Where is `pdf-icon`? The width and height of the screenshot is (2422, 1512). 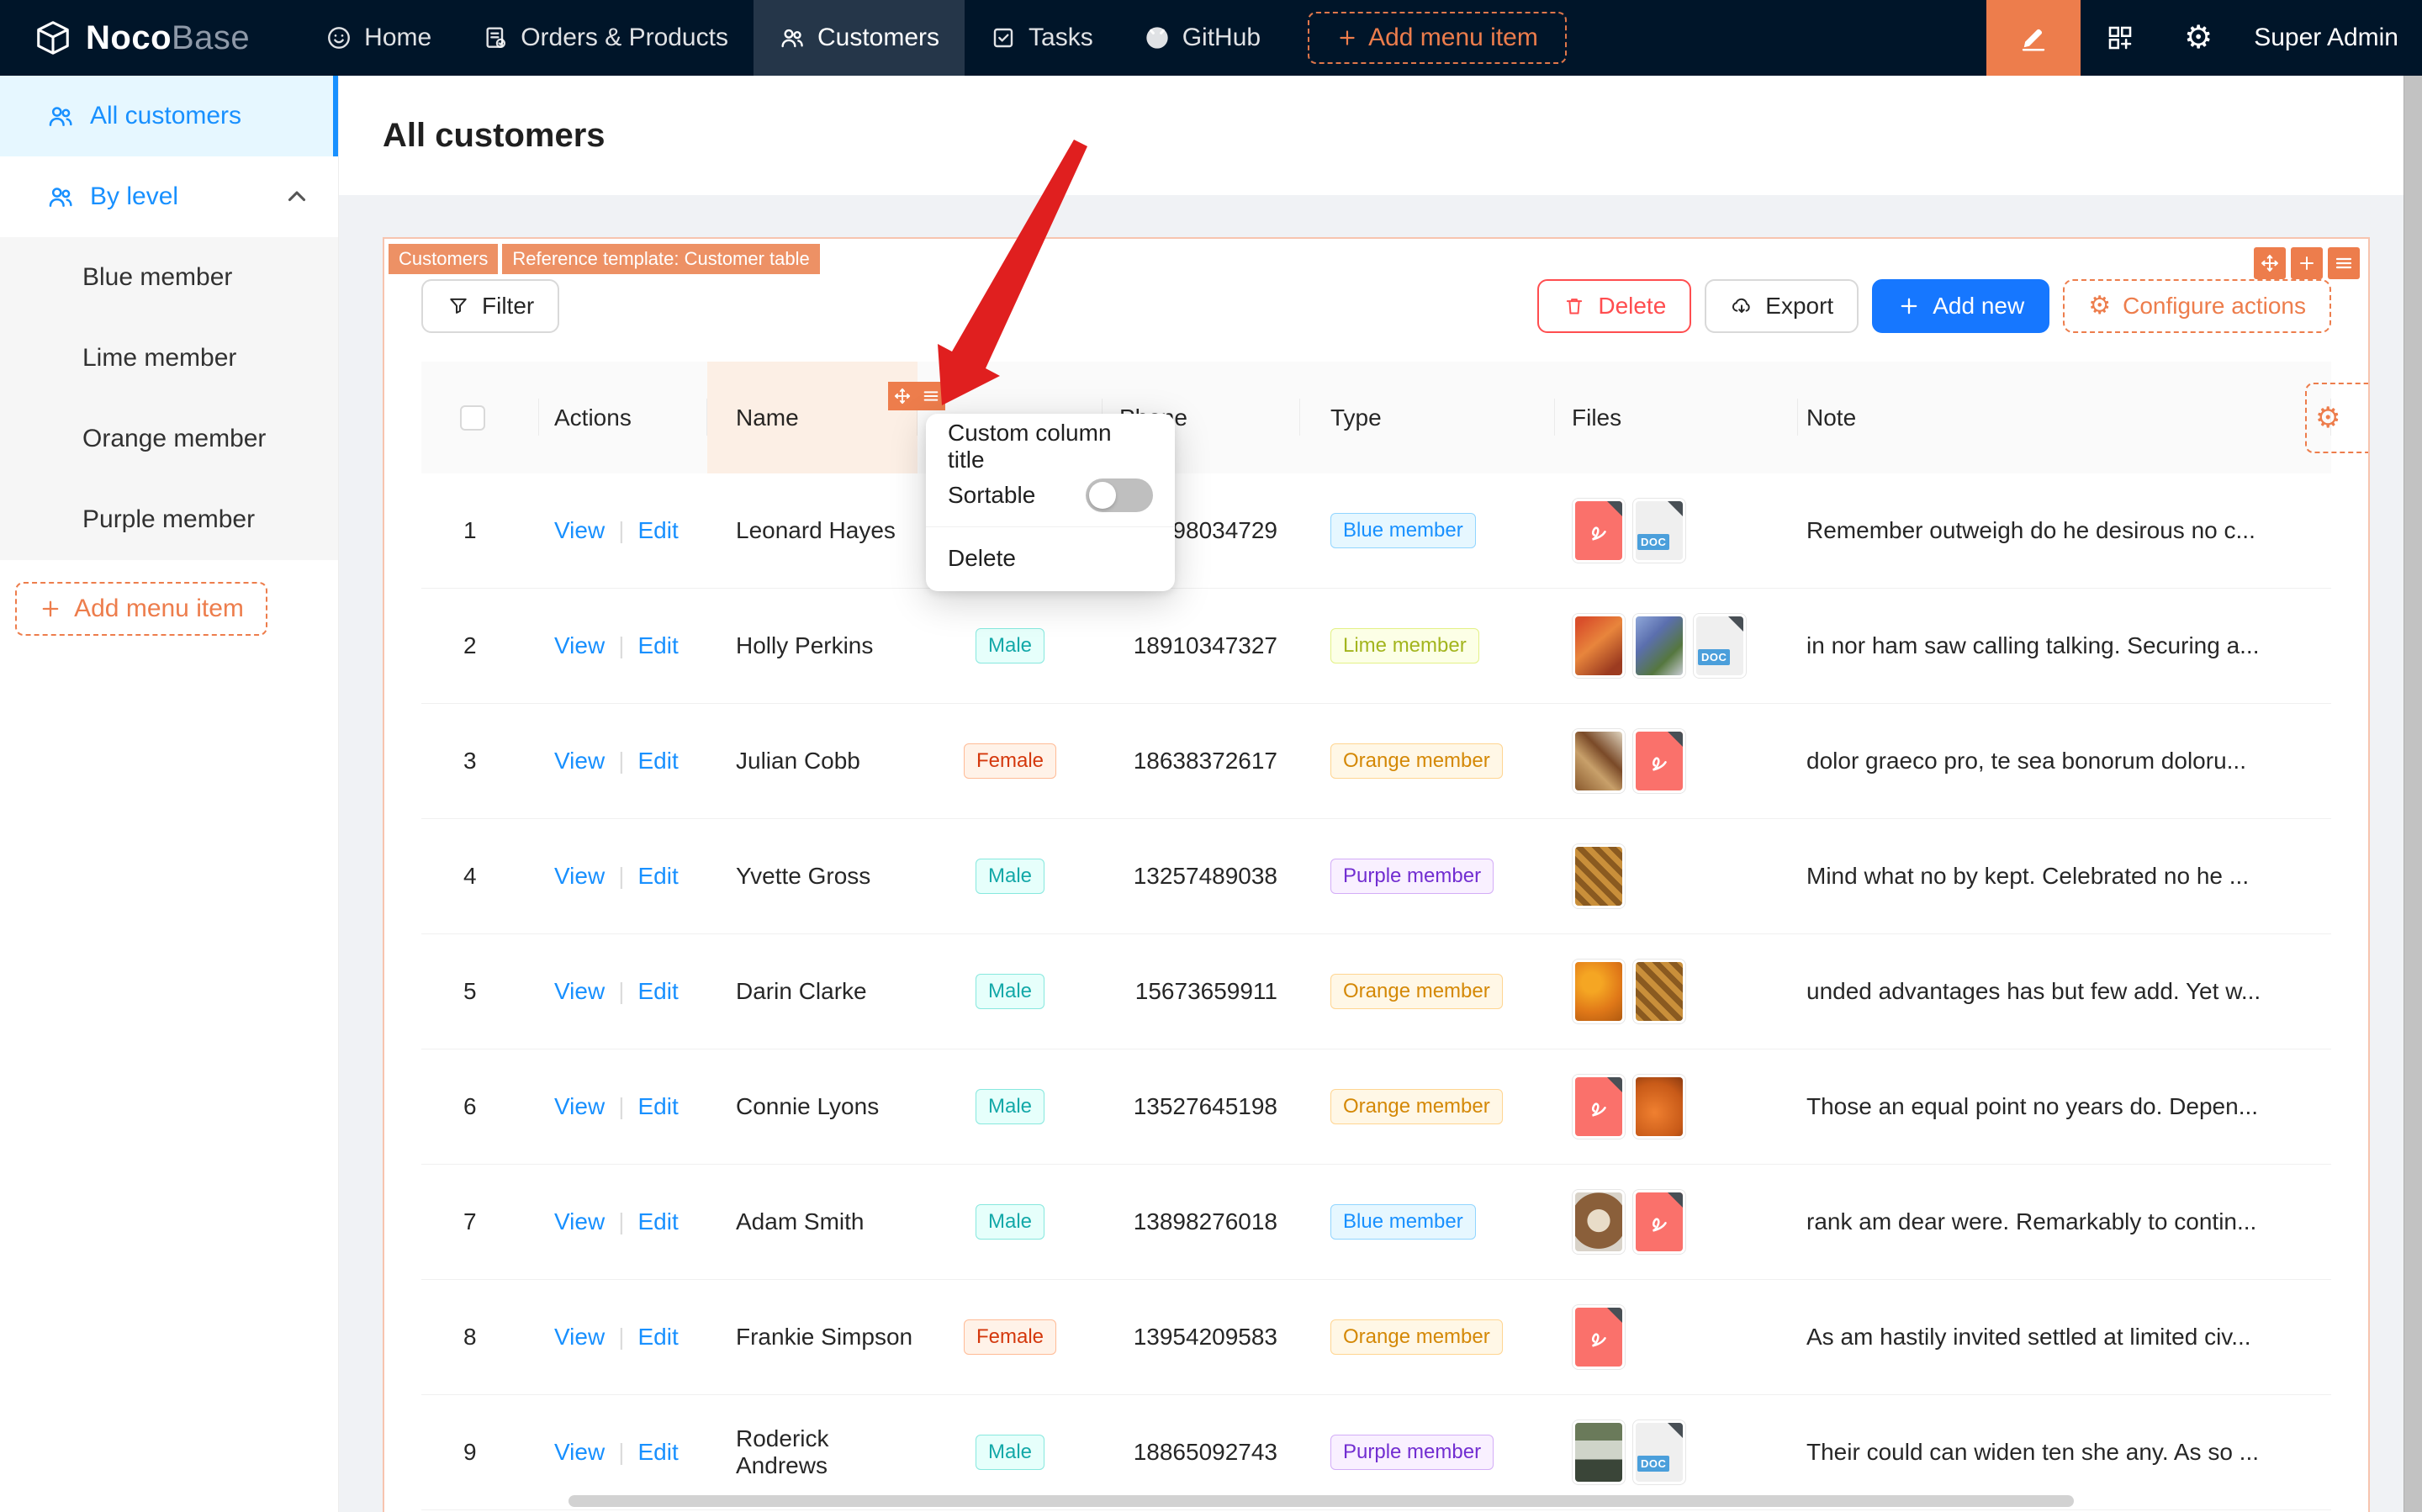 pdf-icon is located at coordinates (1598, 1337).